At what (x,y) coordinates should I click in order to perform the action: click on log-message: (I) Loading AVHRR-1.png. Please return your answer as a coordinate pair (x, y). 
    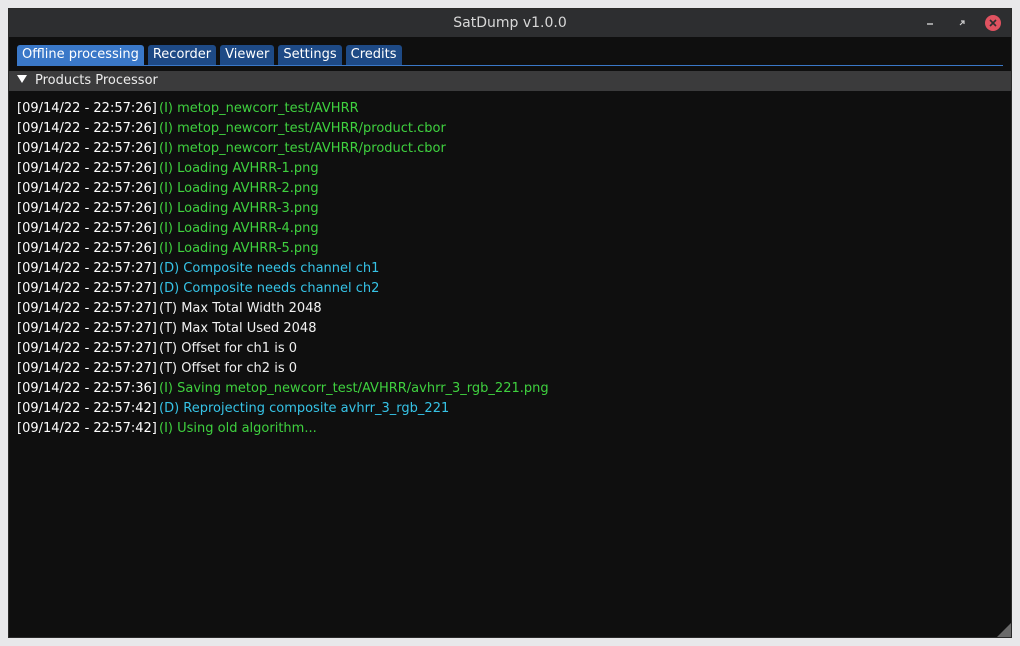
    Looking at the image, I should click on (239, 168).